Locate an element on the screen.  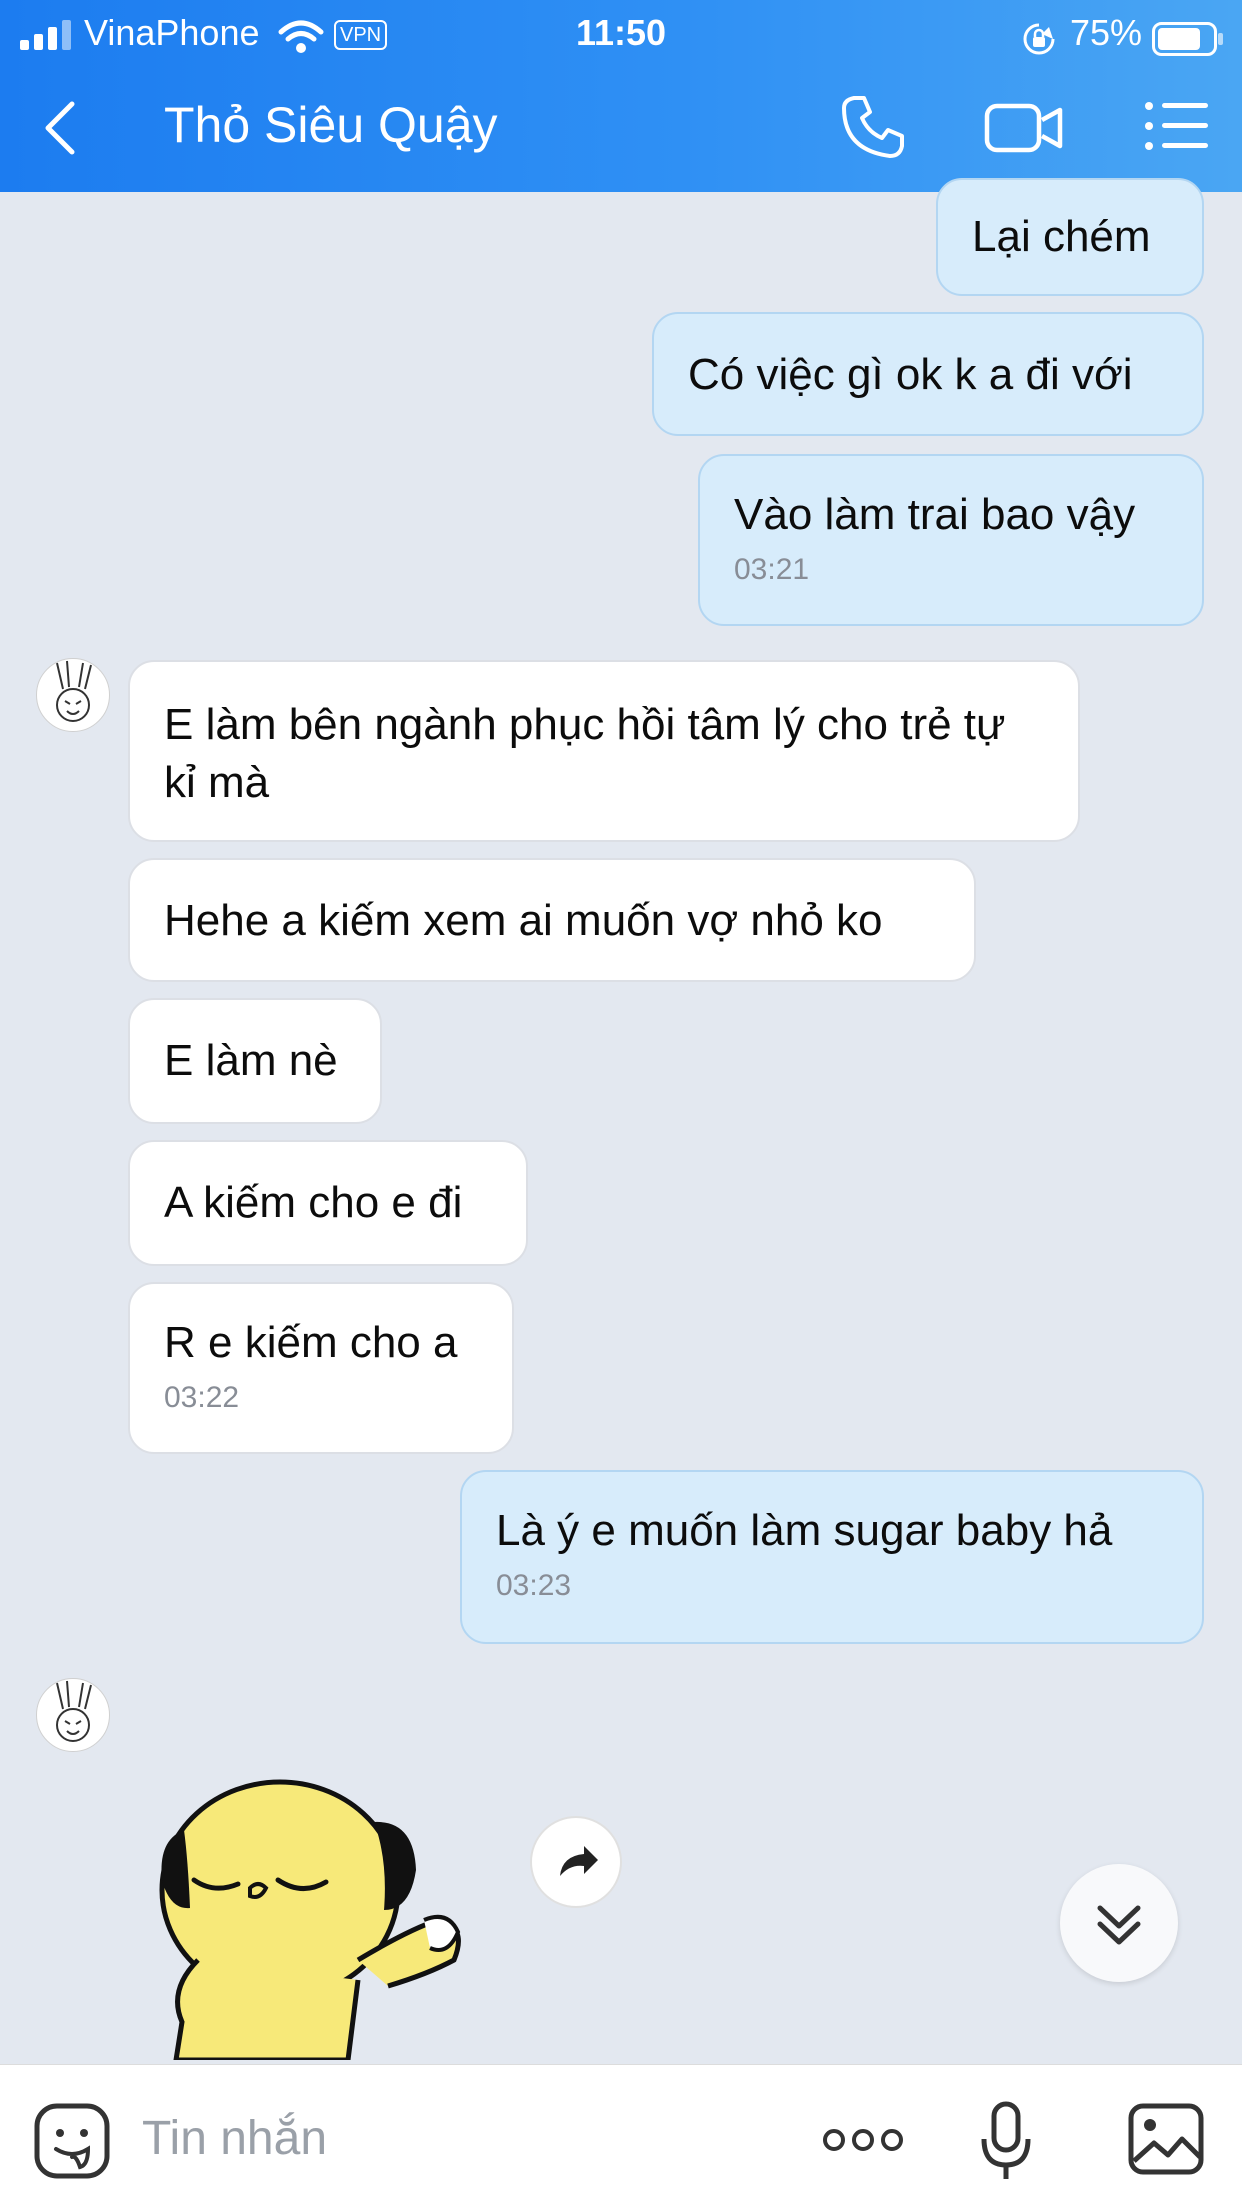
forward-button is located at coordinates (576, 1862).